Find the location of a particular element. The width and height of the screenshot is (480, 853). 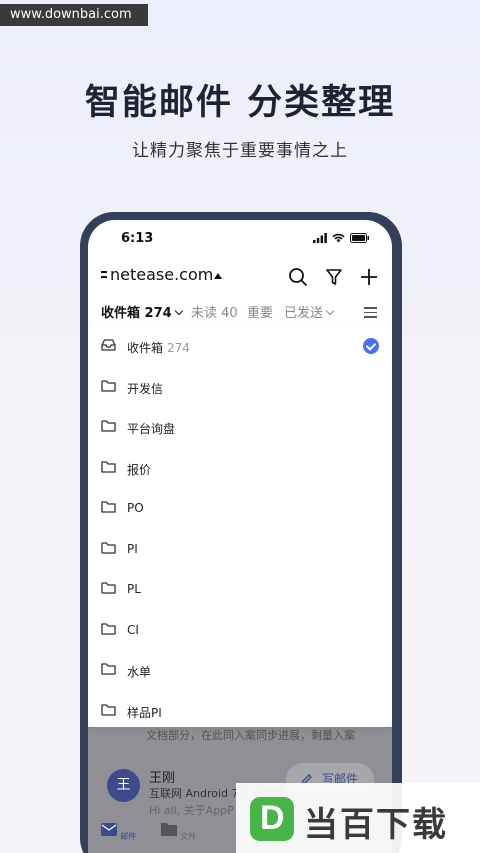

account-menu-icon is located at coordinates (104, 277).